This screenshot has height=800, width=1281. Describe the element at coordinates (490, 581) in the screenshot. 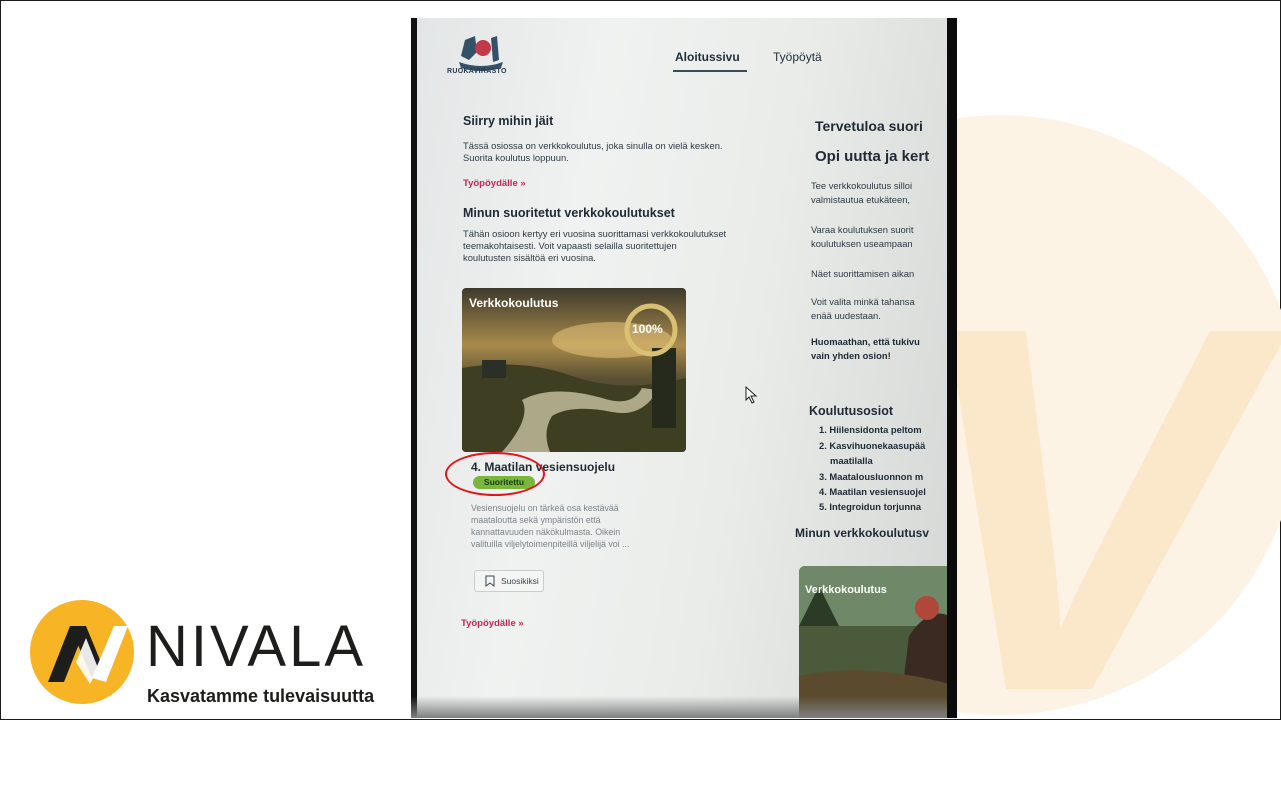

I see `bookmark-icon` at that location.